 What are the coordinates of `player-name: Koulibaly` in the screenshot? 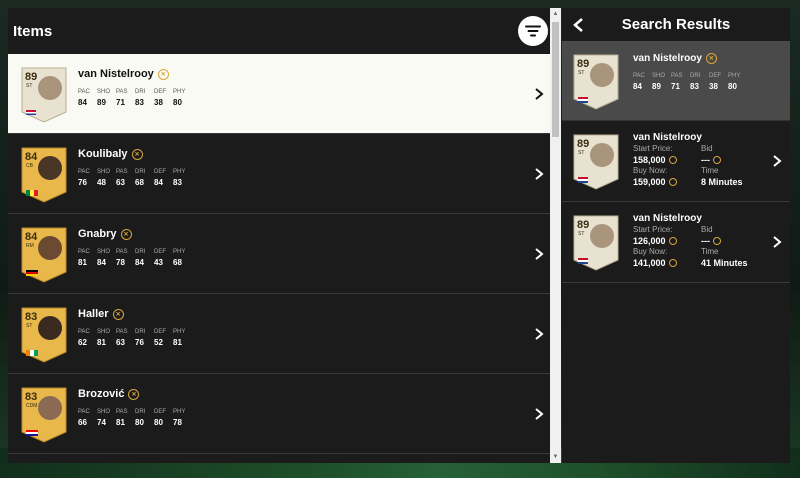 It's located at (103, 154).